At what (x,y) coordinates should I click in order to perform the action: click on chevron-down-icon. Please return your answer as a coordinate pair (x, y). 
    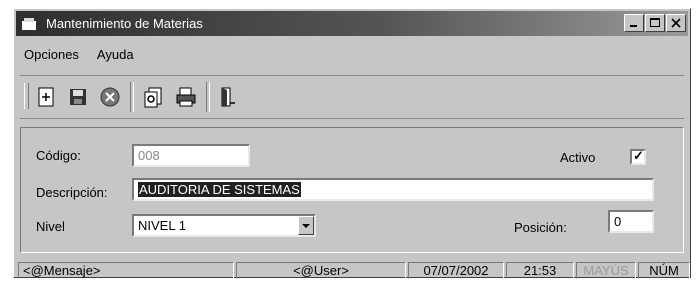
    Looking at the image, I should click on (306, 226).